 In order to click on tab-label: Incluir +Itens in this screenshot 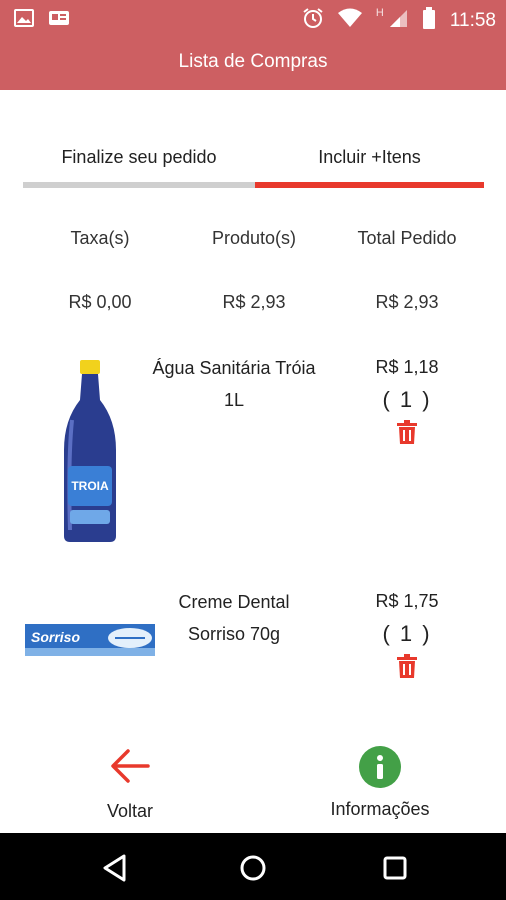, I will do `click(369, 157)`.